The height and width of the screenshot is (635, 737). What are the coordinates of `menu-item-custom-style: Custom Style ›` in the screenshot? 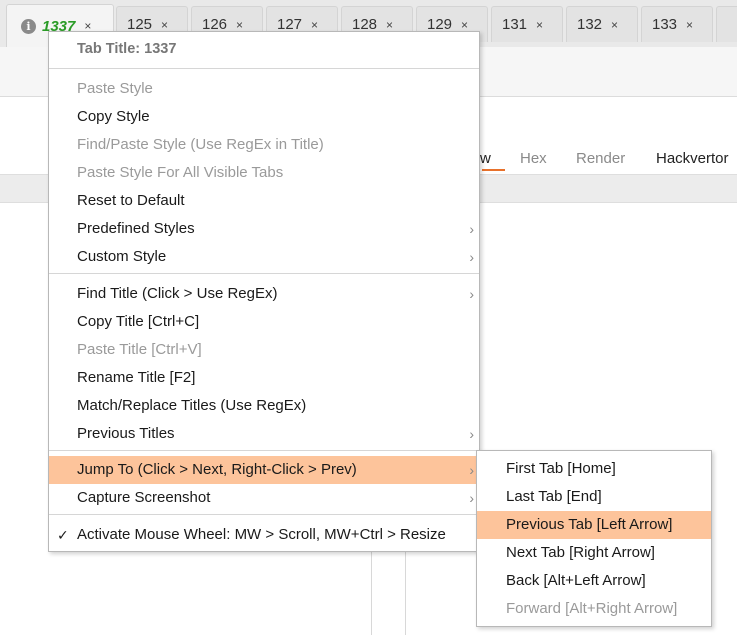 It's located at (264, 257).